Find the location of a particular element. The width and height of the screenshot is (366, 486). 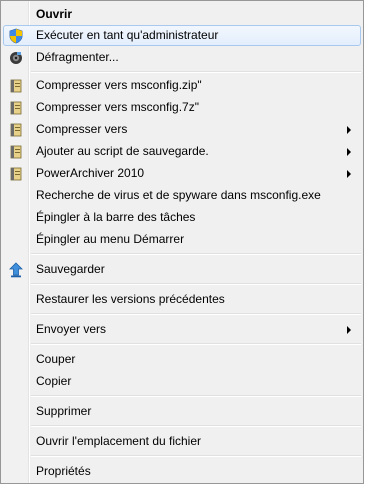

uac-shield-icon is located at coordinates (16, 36).